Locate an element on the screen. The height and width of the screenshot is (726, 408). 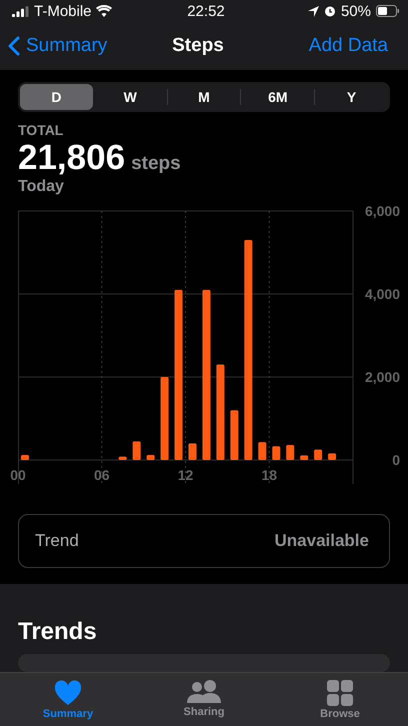
period-label: Today is located at coordinates (41, 187).